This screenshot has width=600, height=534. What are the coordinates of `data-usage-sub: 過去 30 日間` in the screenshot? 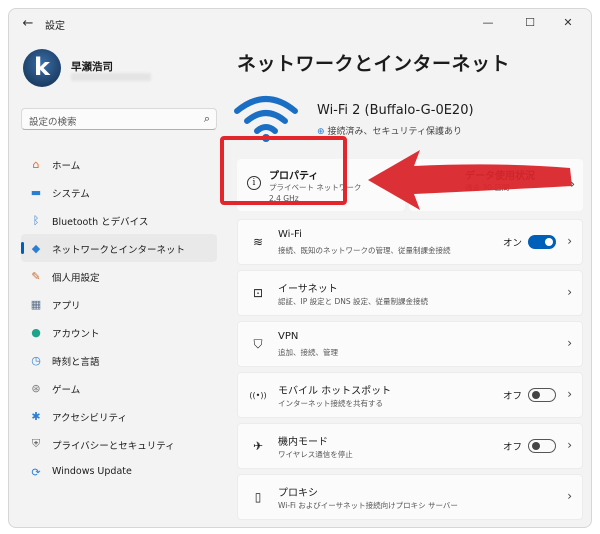 It's located at (487, 187).